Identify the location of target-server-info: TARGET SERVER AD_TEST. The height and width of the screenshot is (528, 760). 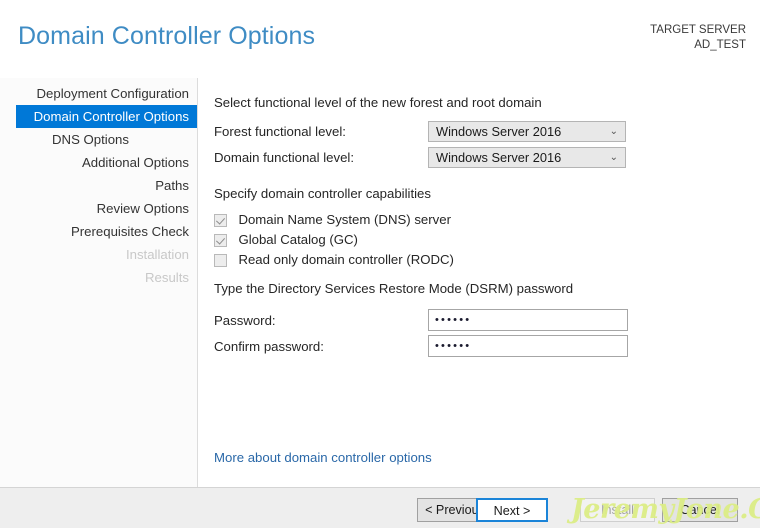
(698, 38).